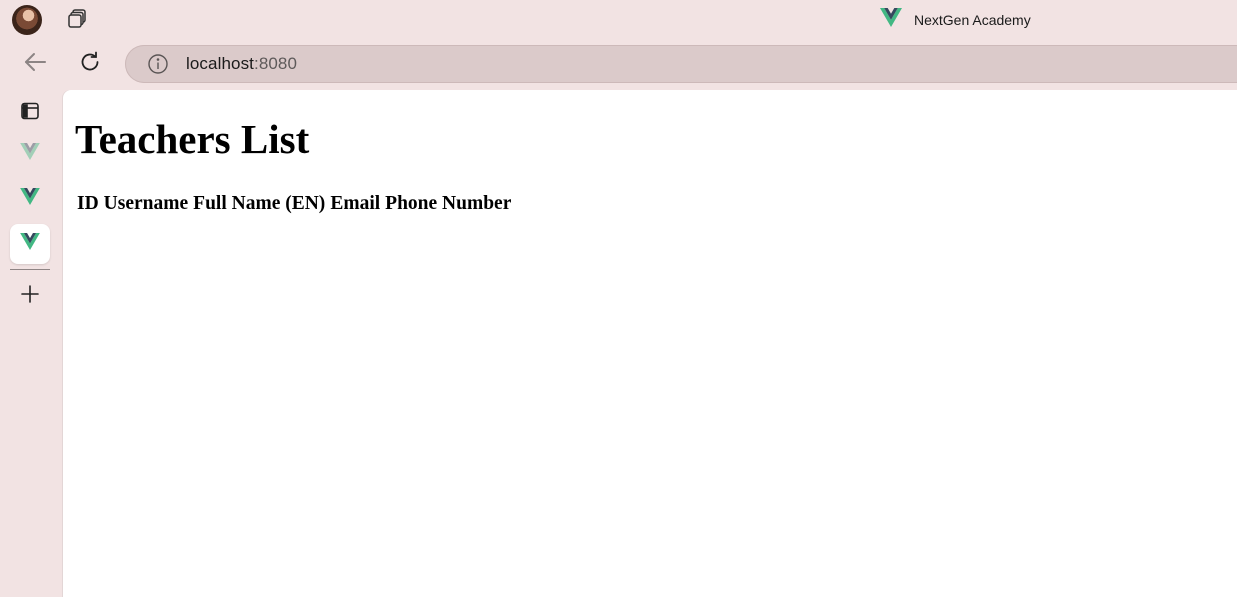 The width and height of the screenshot is (1237, 597). What do you see at coordinates (88, 203) in the screenshot?
I see `column-header-id: ID` at bounding box center [88, 203].